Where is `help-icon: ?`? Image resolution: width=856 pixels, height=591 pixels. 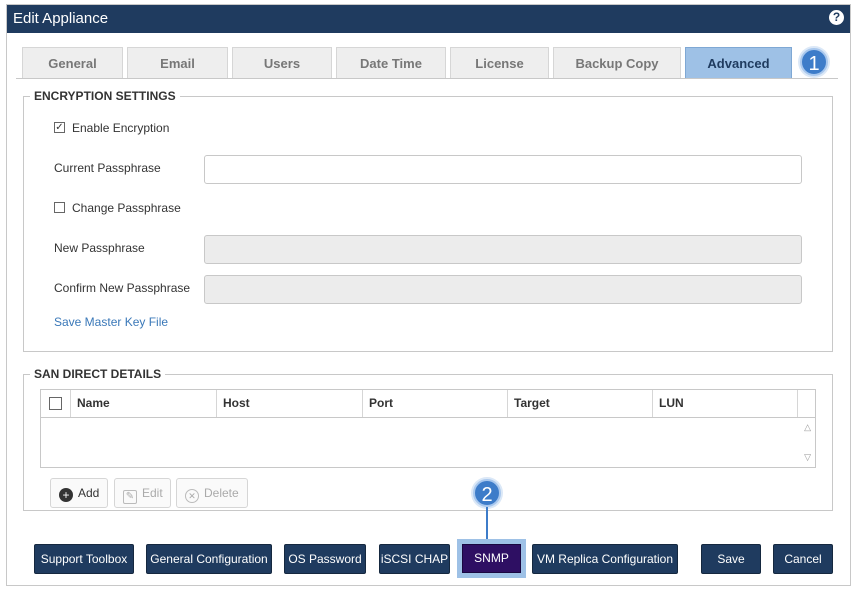
help-icon: ? is located at coordinates (836, 17).